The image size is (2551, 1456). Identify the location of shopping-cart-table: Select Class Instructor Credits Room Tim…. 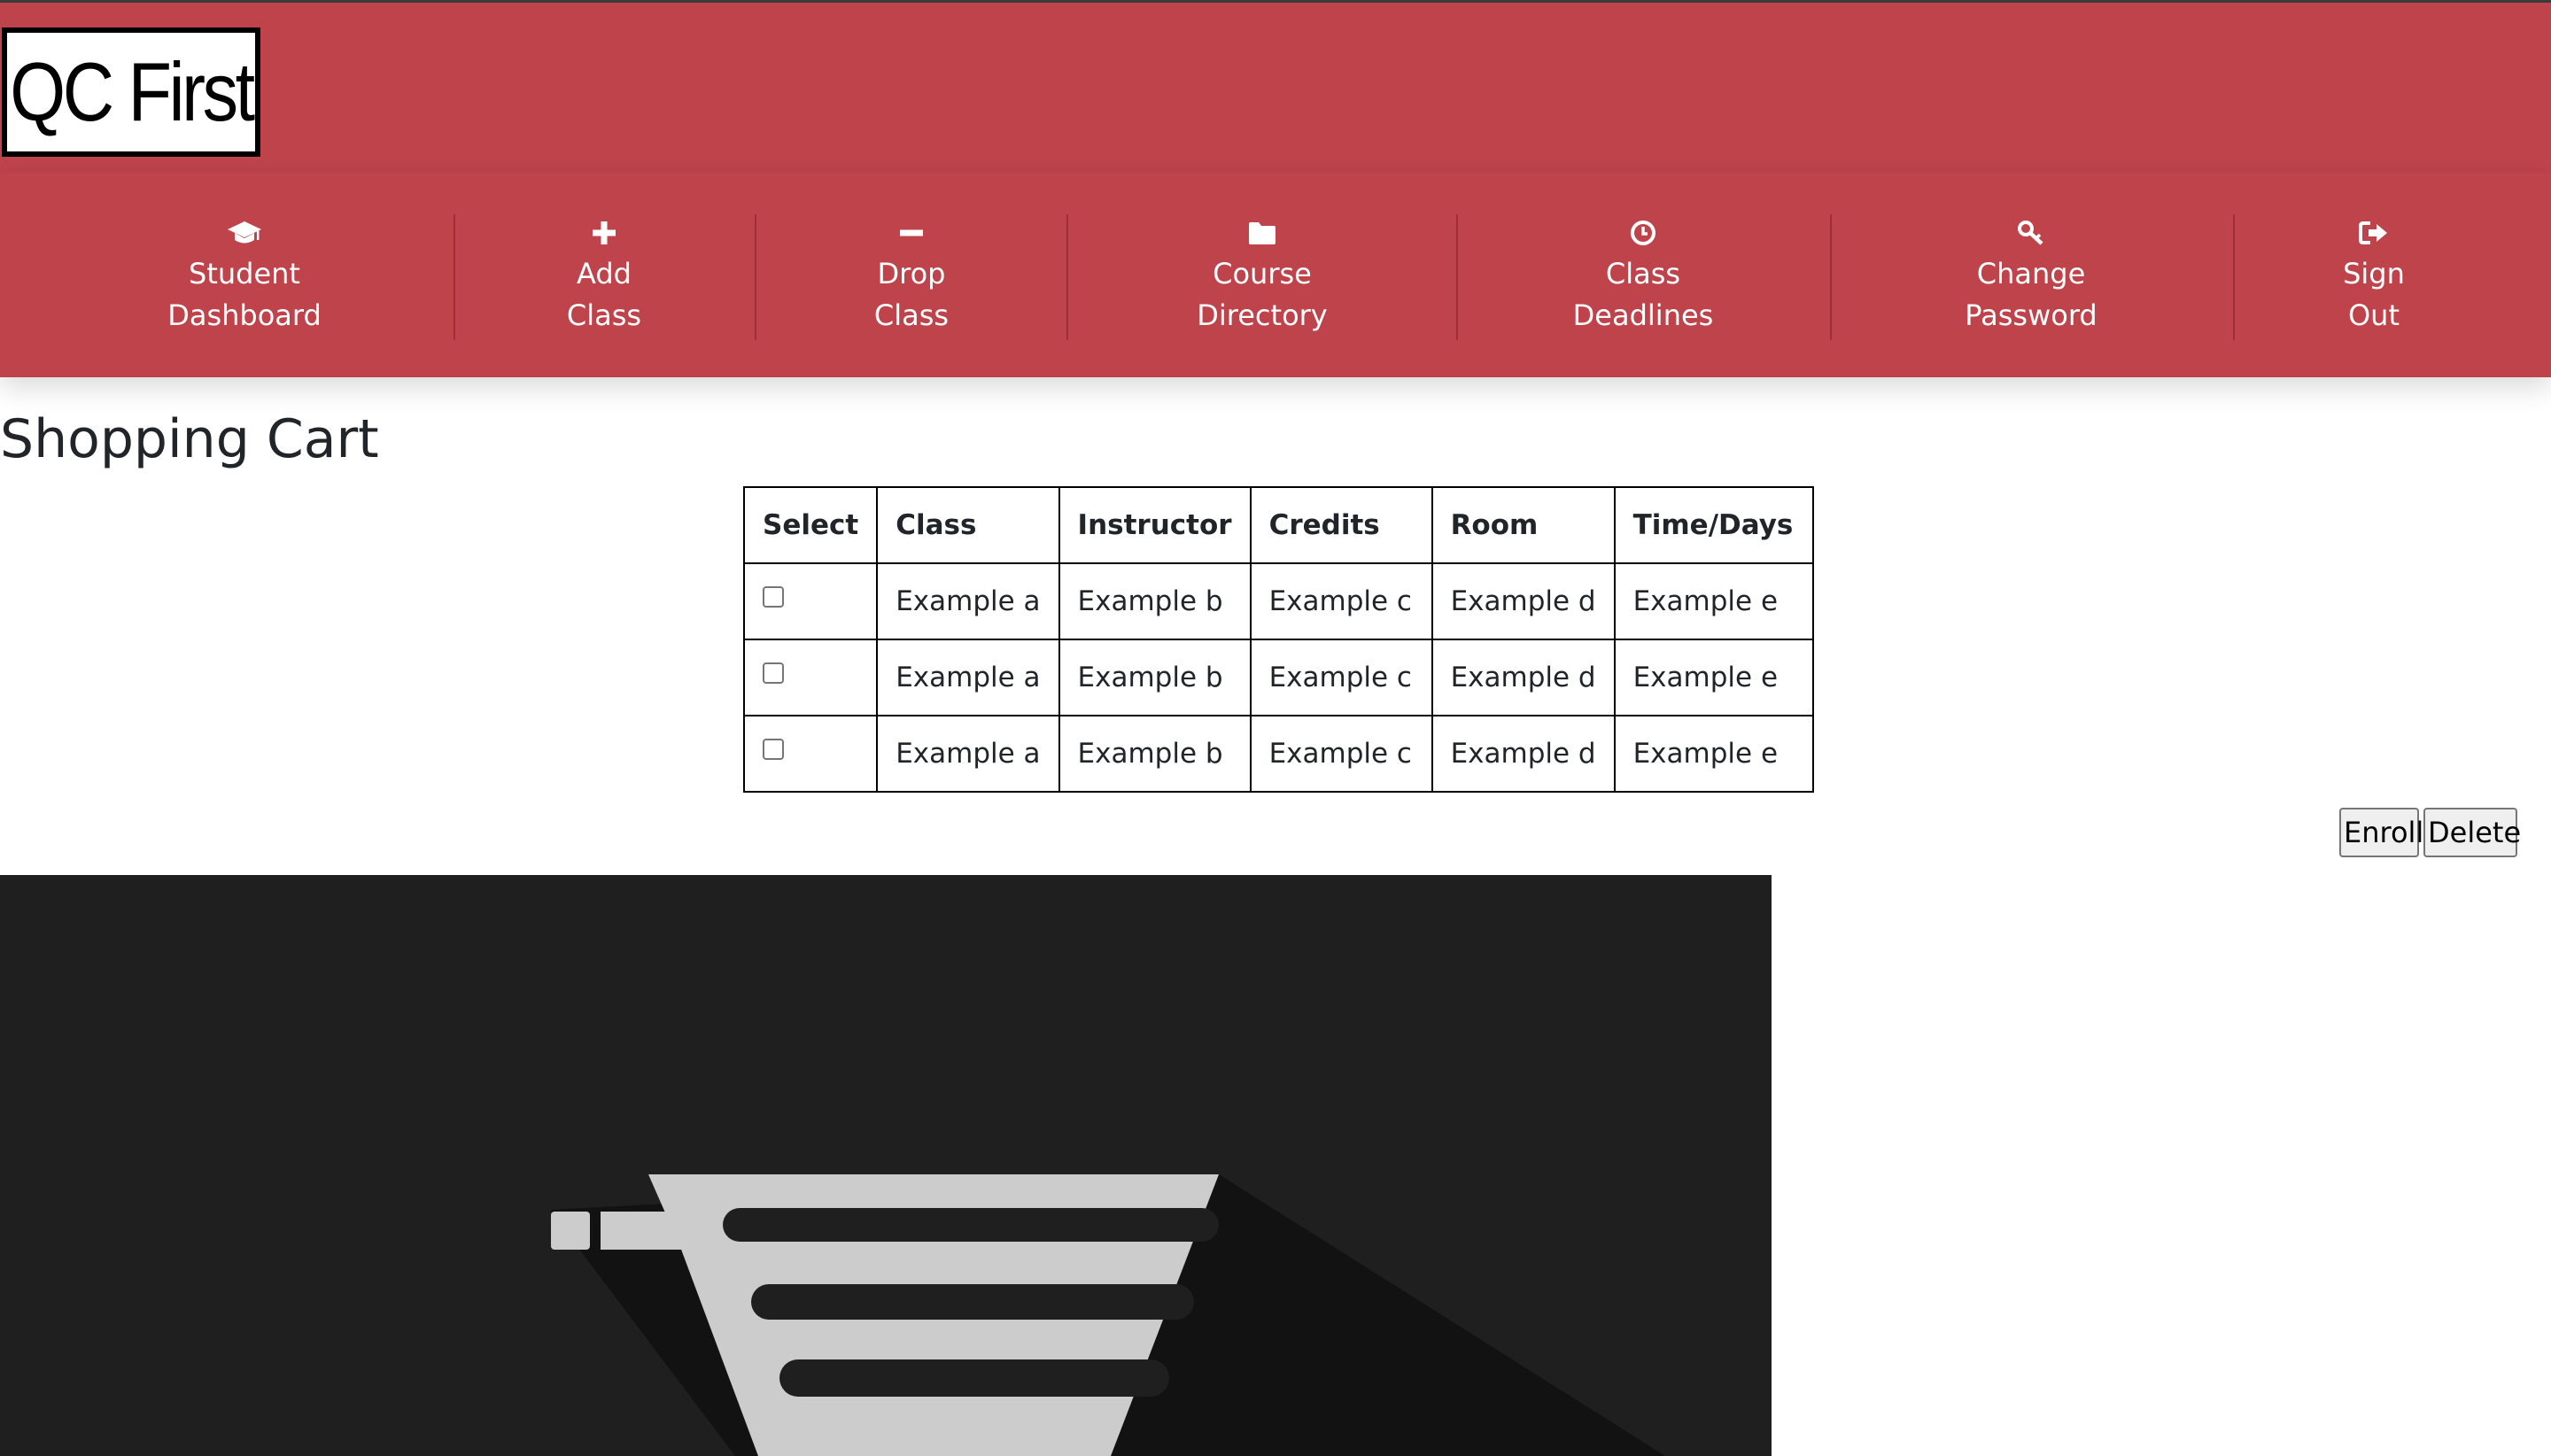
(1278, 639).